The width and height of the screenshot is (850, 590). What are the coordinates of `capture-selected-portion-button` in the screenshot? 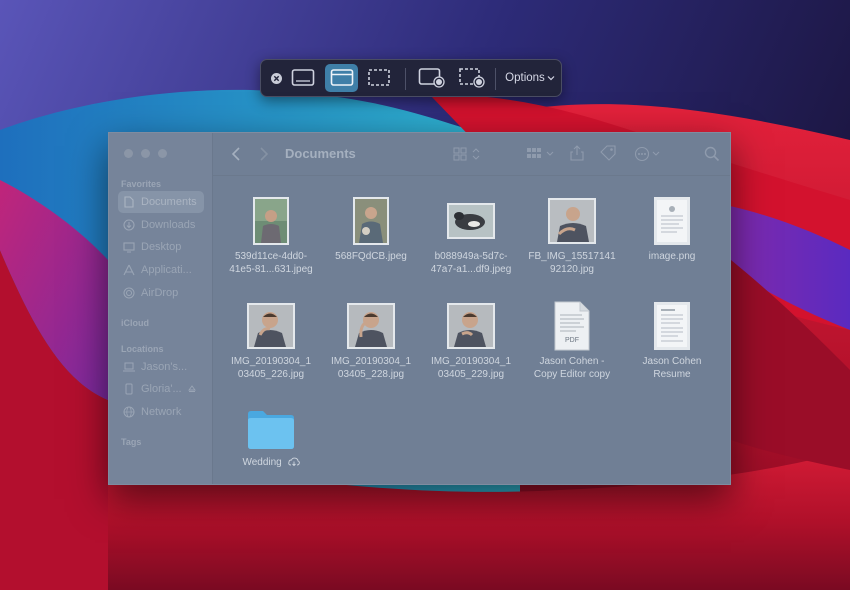 It's located at (379, 78).